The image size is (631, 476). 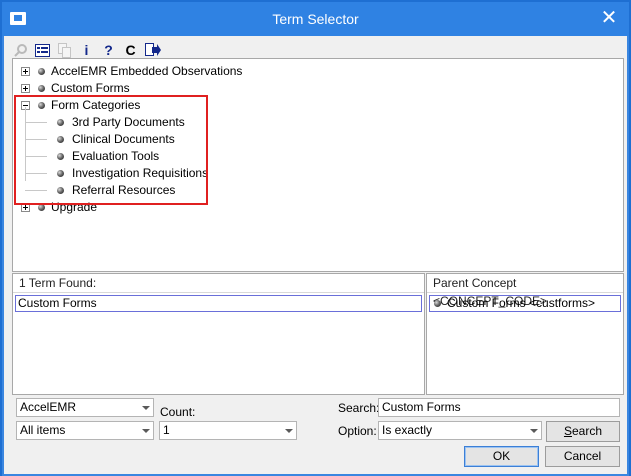 What do you see at coordinates (147, 71) in the screenshot?
I see `tree-item-label: AccelEMR Embedded Observations` at bounding box center [147, 71].